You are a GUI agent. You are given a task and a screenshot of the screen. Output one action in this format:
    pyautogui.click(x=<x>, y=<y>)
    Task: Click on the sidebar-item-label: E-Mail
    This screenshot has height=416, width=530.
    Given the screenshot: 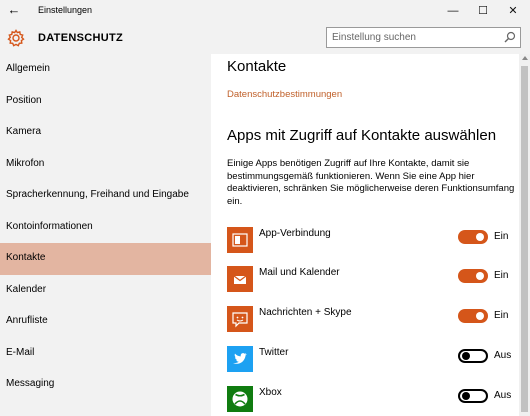 What is the action you would take?
    pyautogui.click(x=20, y=352)
    